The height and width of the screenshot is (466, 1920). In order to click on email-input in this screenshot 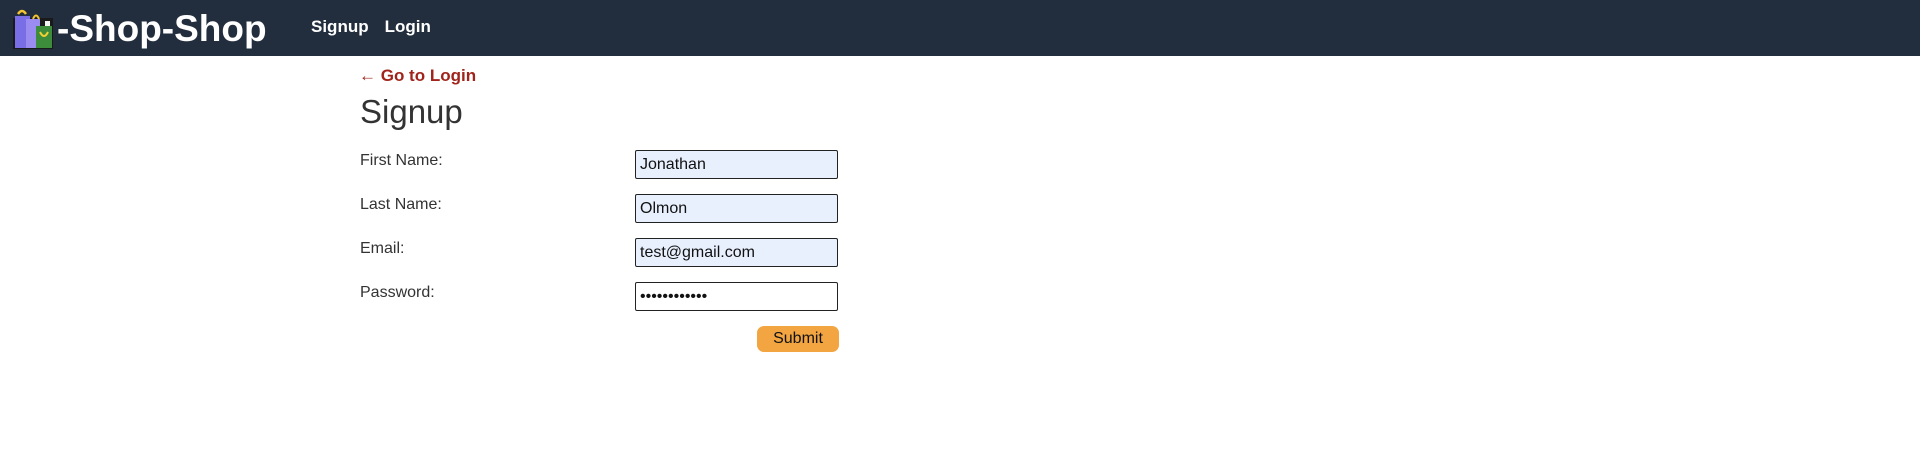, I will do `click(736, 252)`.